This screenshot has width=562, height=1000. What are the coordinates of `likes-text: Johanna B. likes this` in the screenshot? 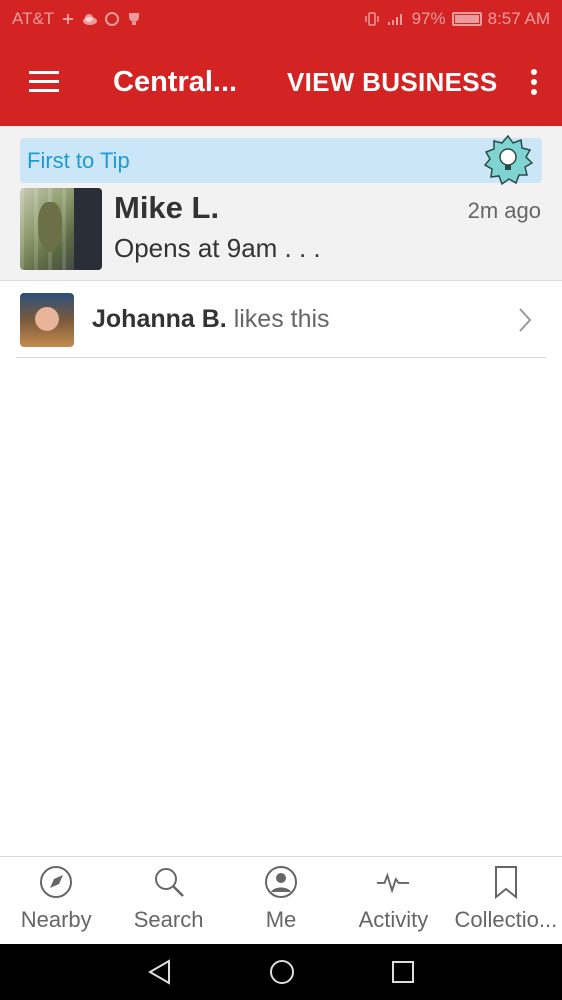 It's located at (211, 319).